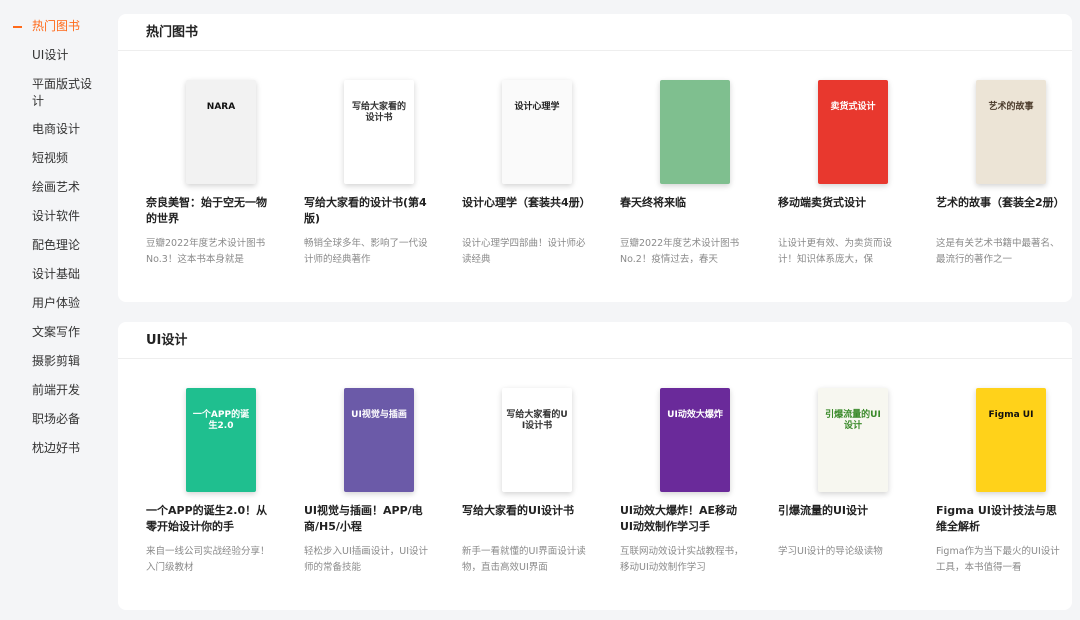 The image size is (1080, 620). Describe the element at coordinates (1011, 415) in the screenshot. I see `cover-text: Figma UI` at that location.